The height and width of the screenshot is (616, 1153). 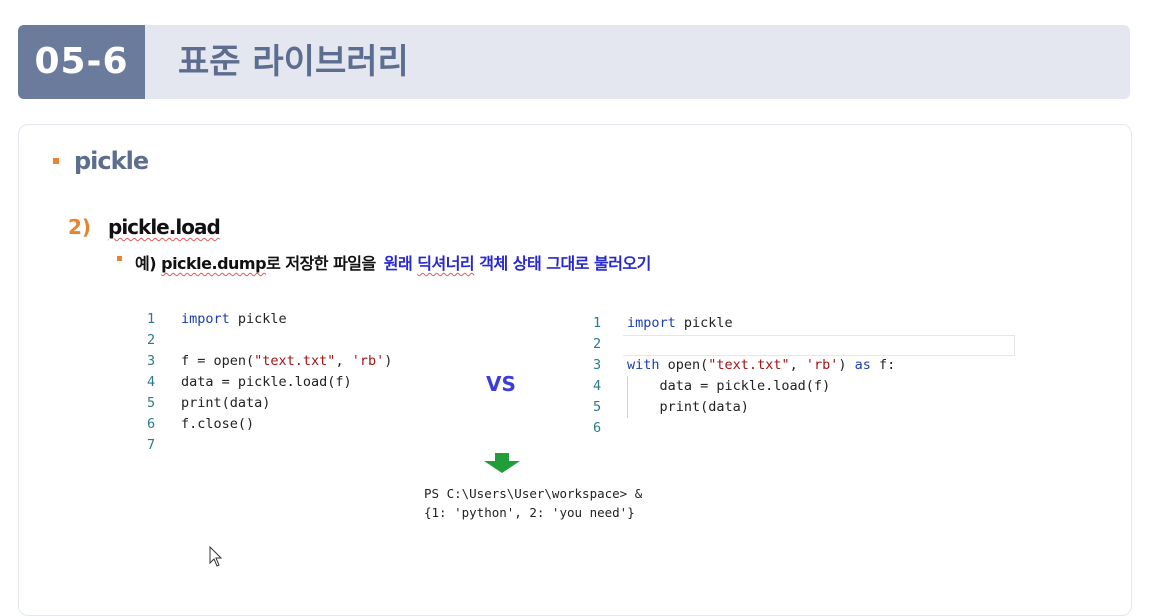 I want to click on code-token: f.close(), so click(x=218, y=424).